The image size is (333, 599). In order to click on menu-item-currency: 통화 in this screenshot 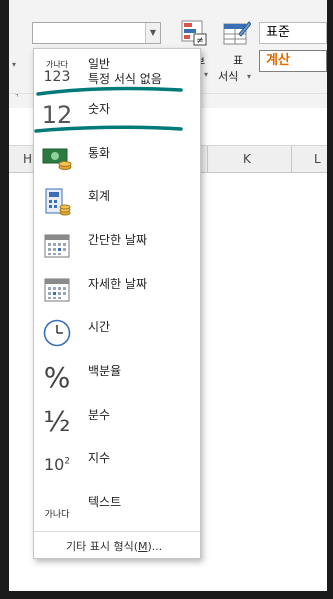, I will do `click(117, 159)`.